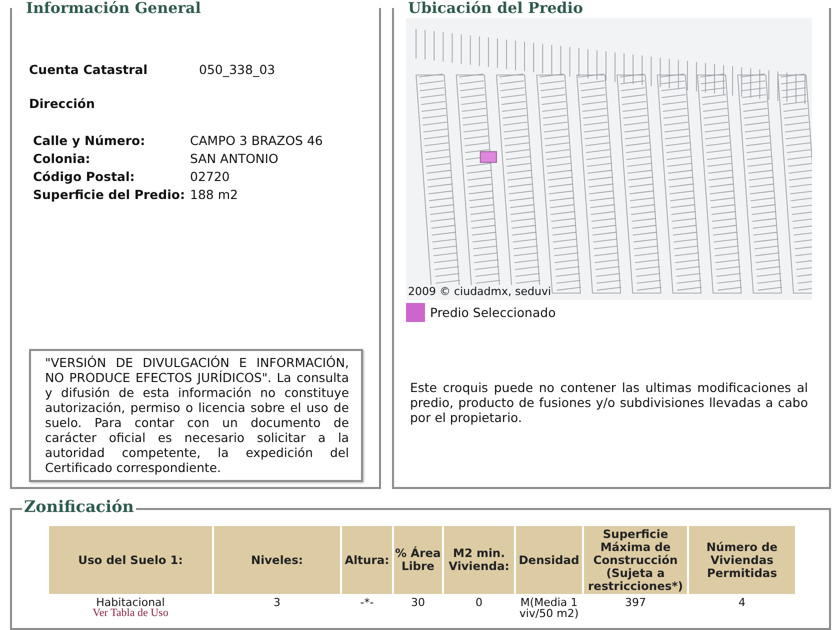 This screenshot has width=840, height=630. Describe the element at coordinates (62, 103) in the screenshot. I see `section-heading: Dirección` at that location.